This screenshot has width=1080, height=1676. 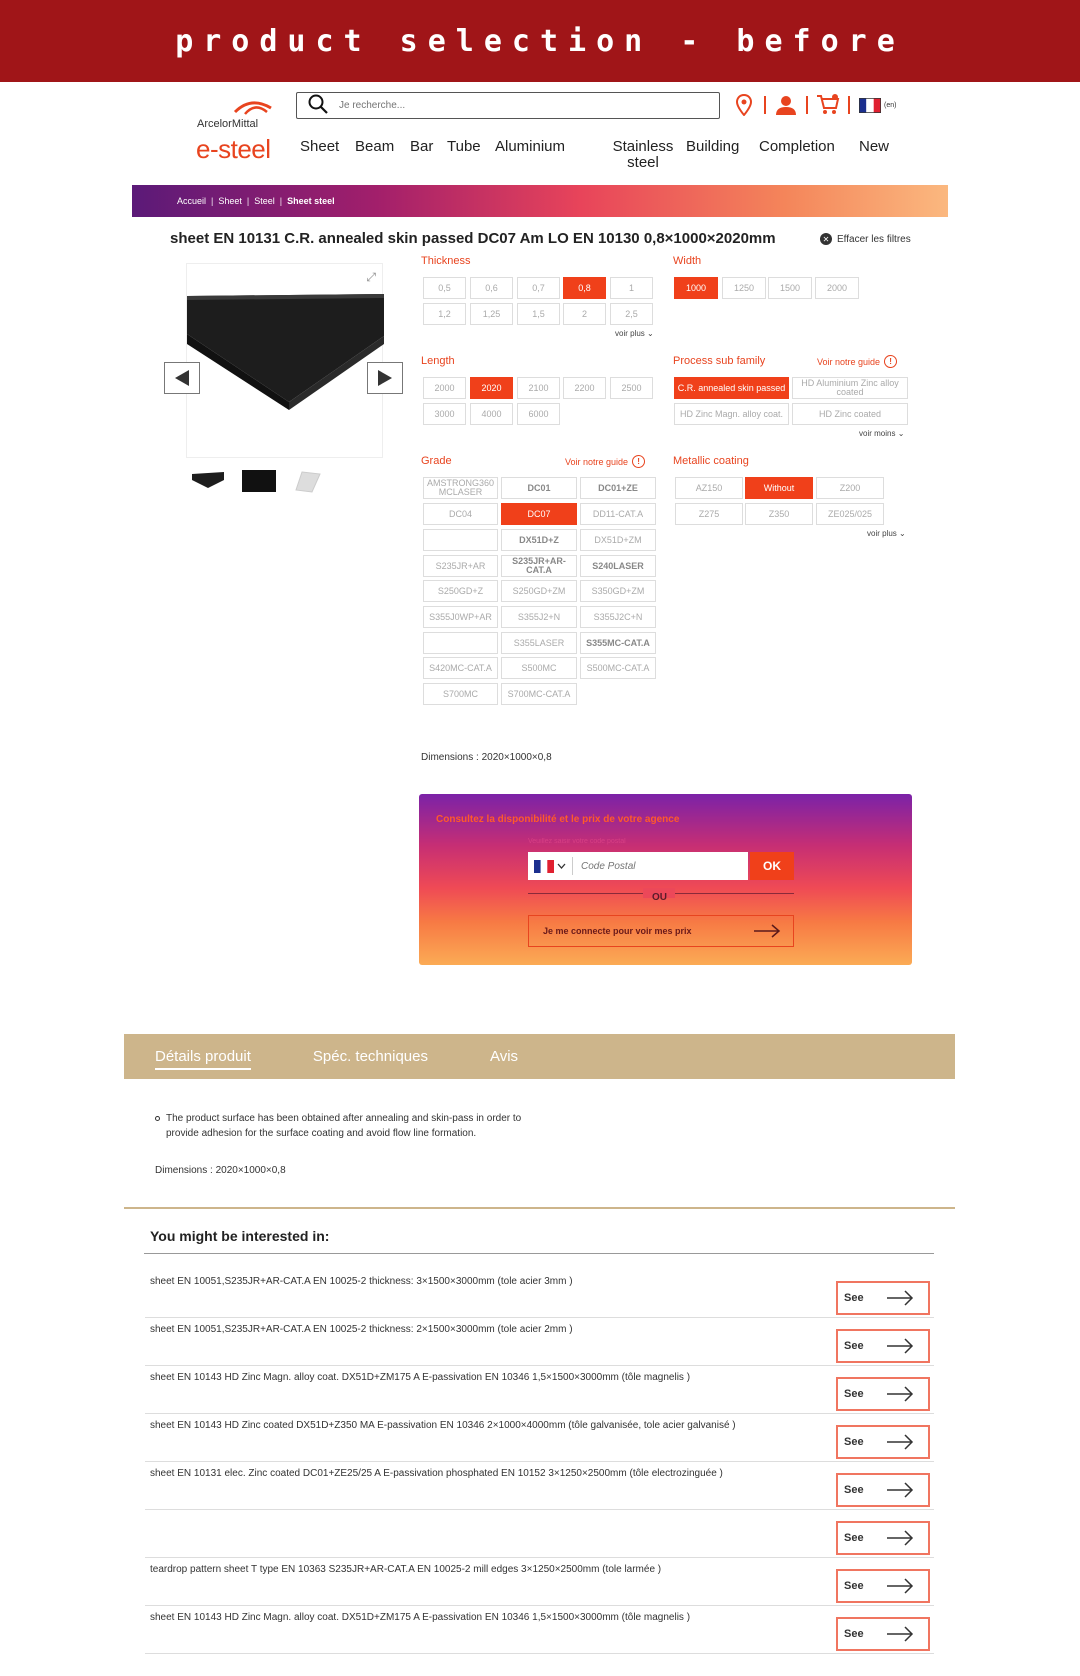 I want to click on postal-code-input, so click(x=661, y=866).